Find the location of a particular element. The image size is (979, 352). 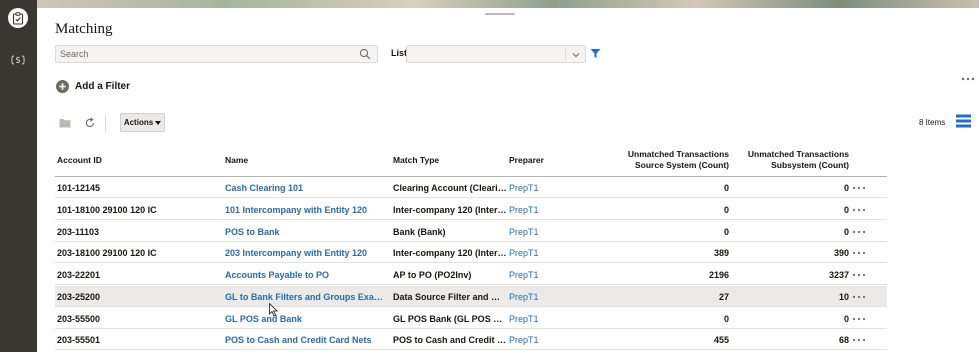

caret-down-icon is located at coordinates (158, 122).